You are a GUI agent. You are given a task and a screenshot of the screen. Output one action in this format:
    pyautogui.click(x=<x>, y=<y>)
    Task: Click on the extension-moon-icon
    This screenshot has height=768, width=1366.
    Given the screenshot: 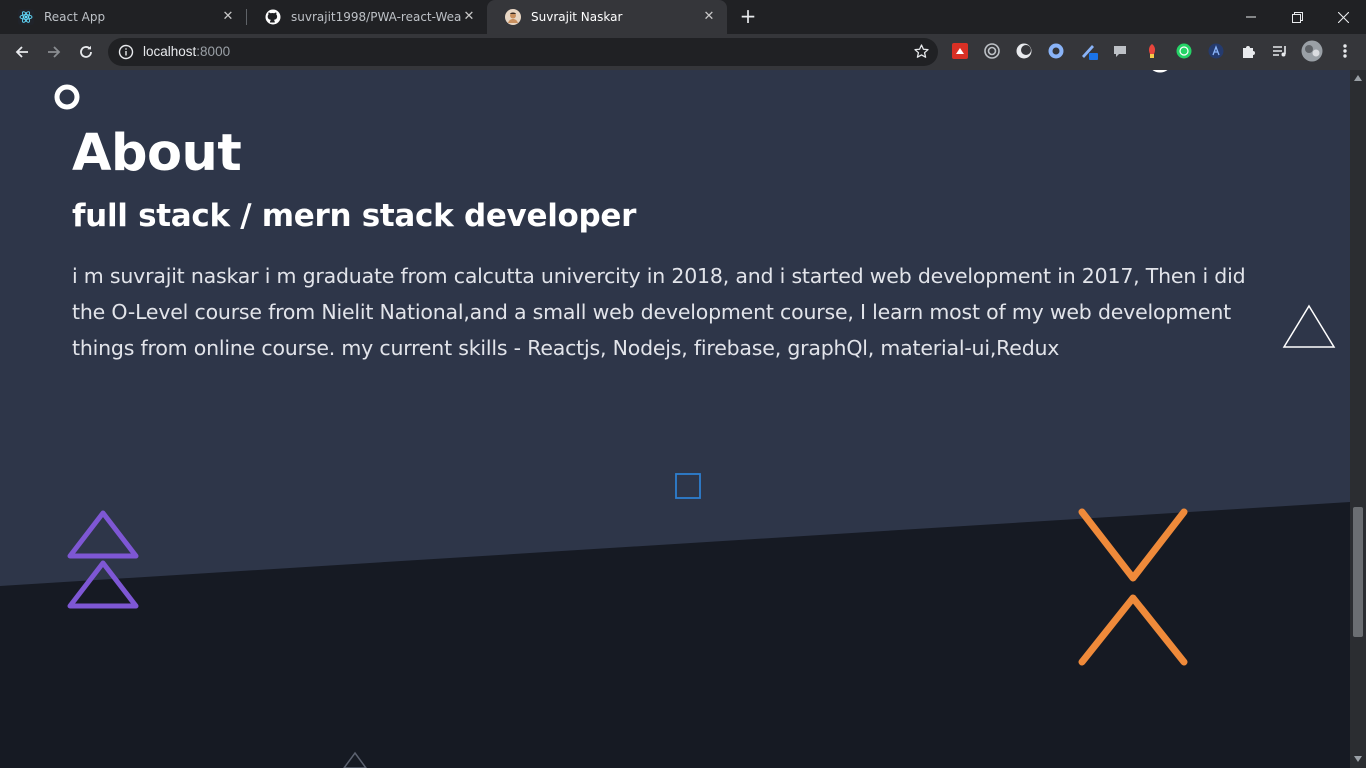 What is the action you would take?
    pyautogui.click(x=1024, y=51)
    